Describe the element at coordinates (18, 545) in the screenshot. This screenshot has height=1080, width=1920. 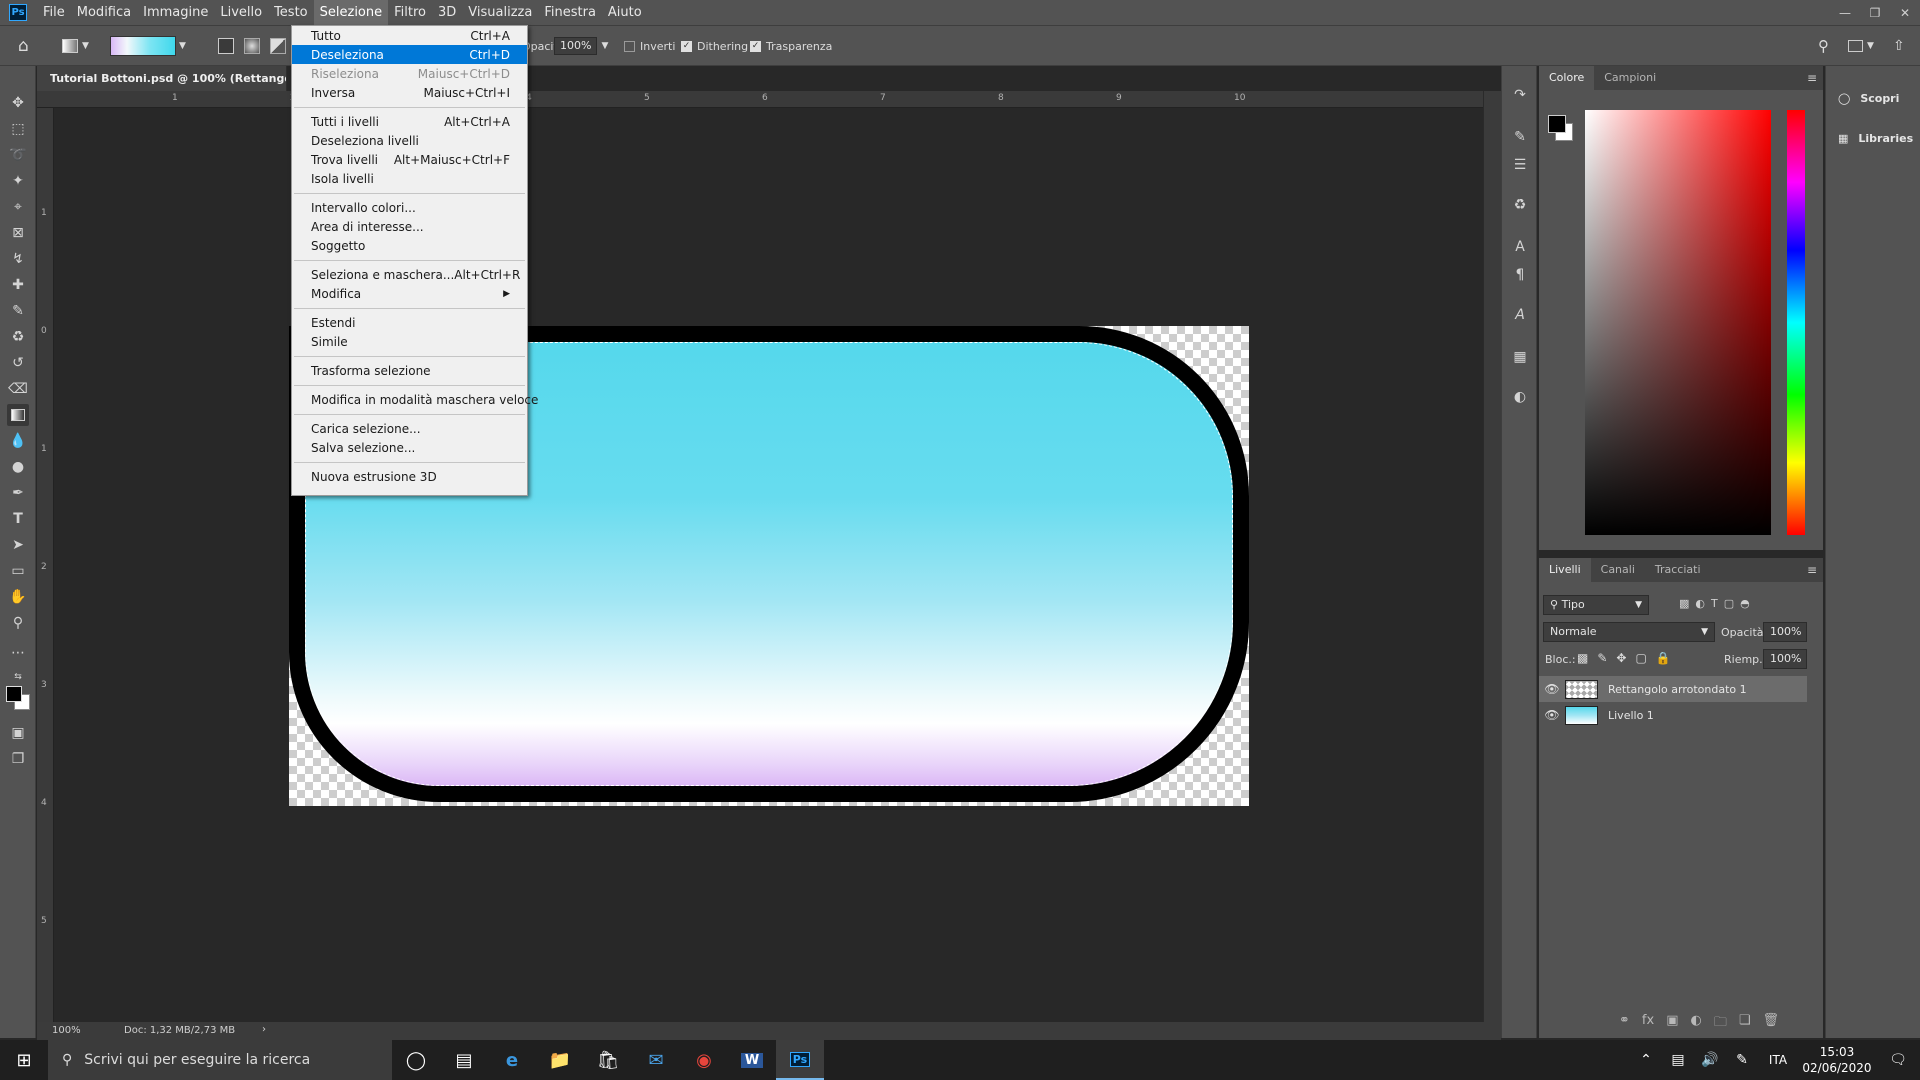
I see `path-selection-icon: ➤` at that location.